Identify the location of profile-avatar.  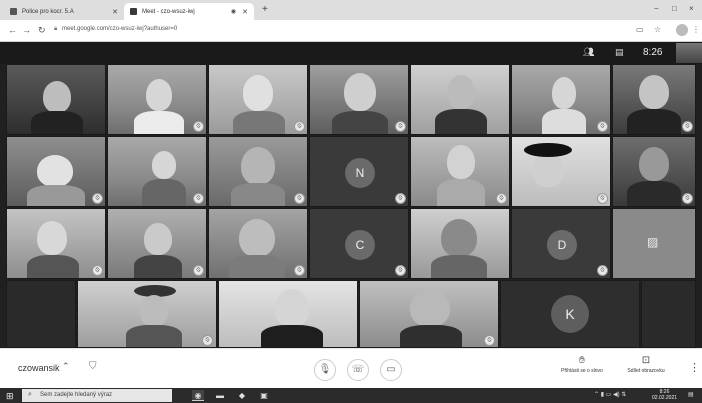
(682, 30).